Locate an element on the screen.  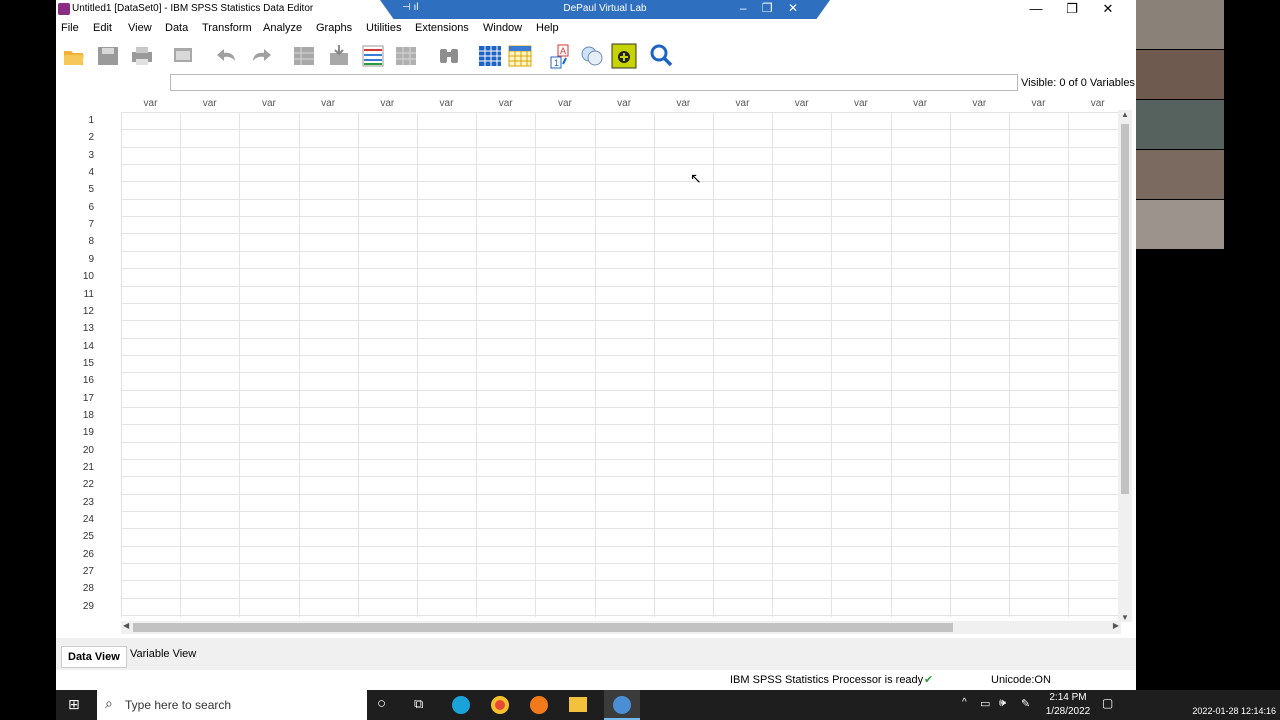
scroll-down-icon: ▼ is located at coordinates (1125, 617).